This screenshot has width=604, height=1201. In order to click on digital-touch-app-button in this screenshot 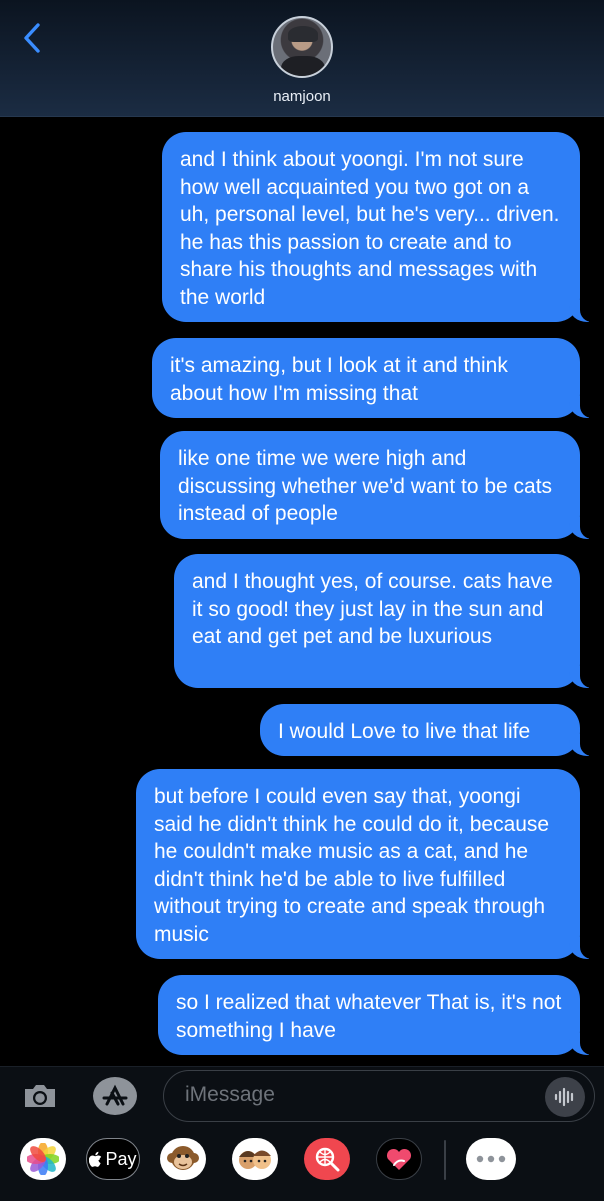, I will do `click(399, 1159)`.